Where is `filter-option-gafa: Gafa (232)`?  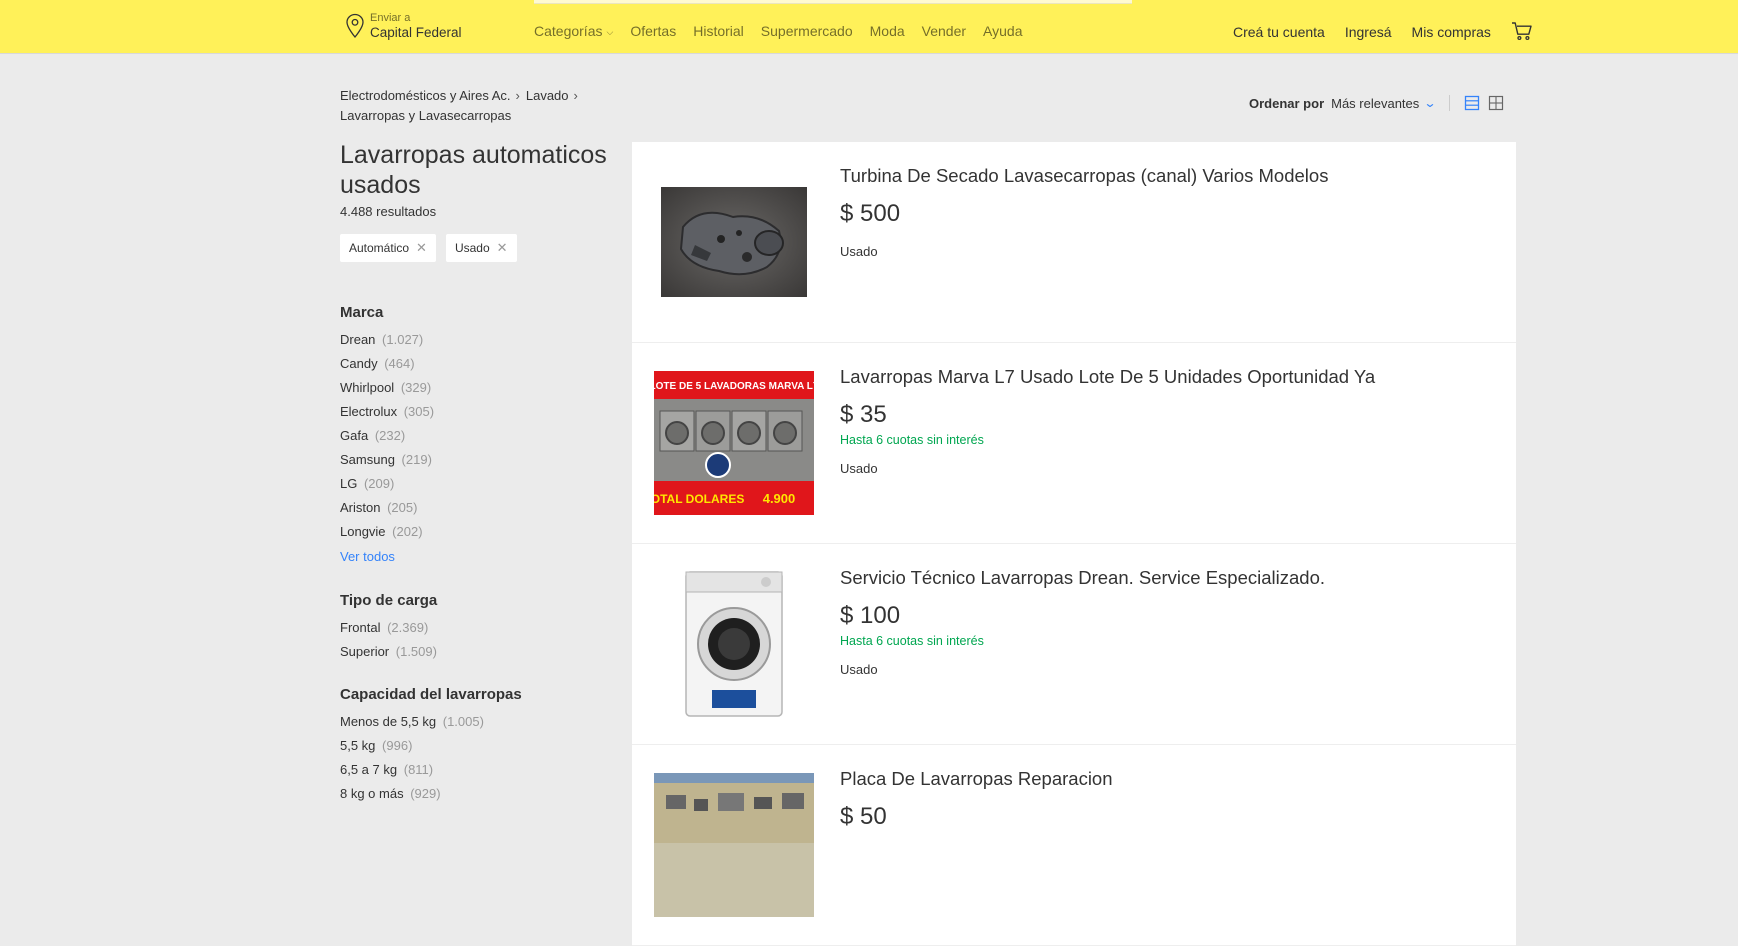
filter-option-gafa: Gafa (232) is located at coordinates (475, 436).